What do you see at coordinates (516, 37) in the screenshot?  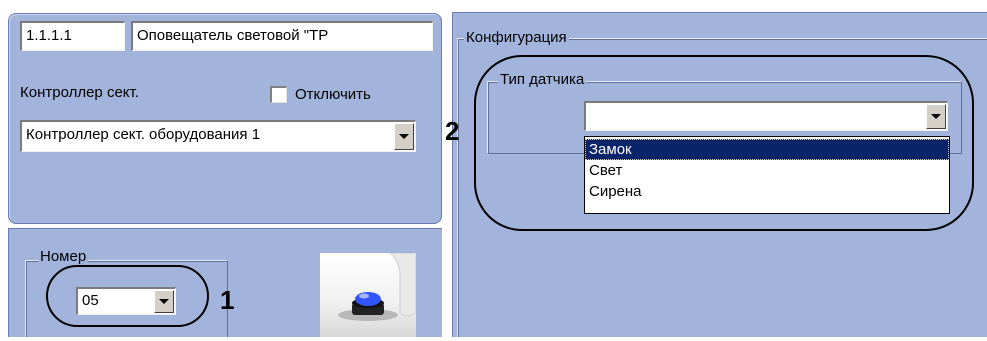 I see `configuration-group-label: Конфигурация` at bounding box center [516, 37].